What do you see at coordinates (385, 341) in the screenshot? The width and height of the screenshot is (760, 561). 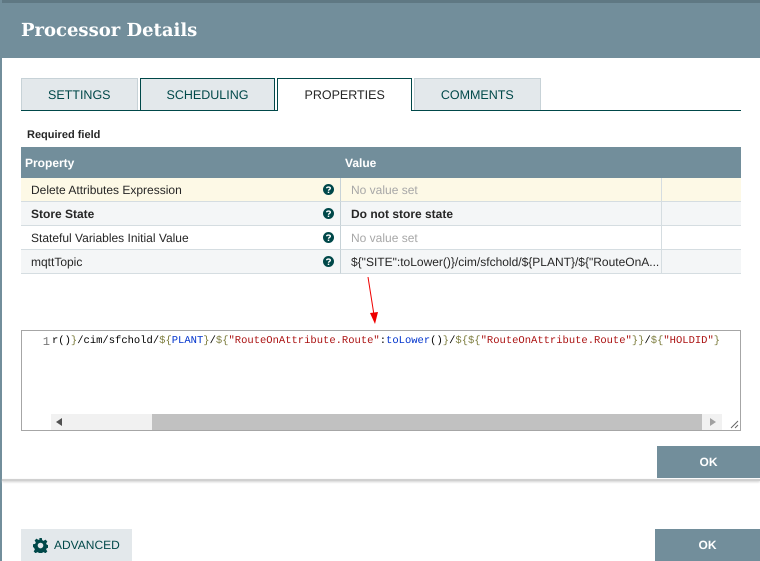 I see `code-line: r()}/cim/sfchold/${PLANT}/${"RouteOnAttribute.Route":toLower()}/${${"RouteOnAttribute.Route"}}/${"HOLDID"}` at bounding box center [385, 341].